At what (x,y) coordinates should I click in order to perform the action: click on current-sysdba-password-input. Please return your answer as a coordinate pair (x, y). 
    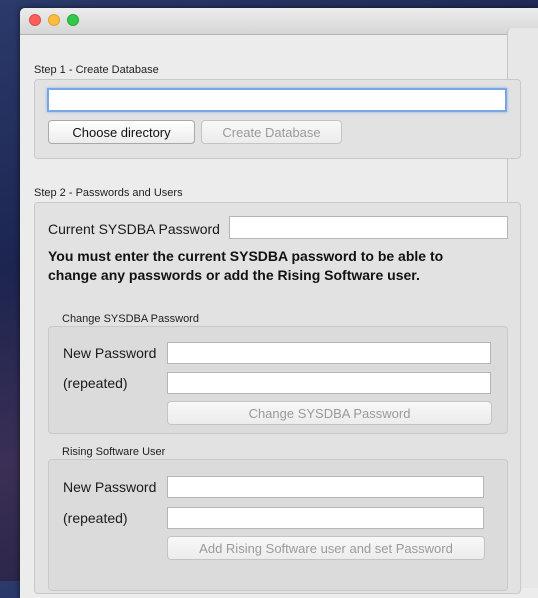
    Looking at the image, I should click on (368, 227).